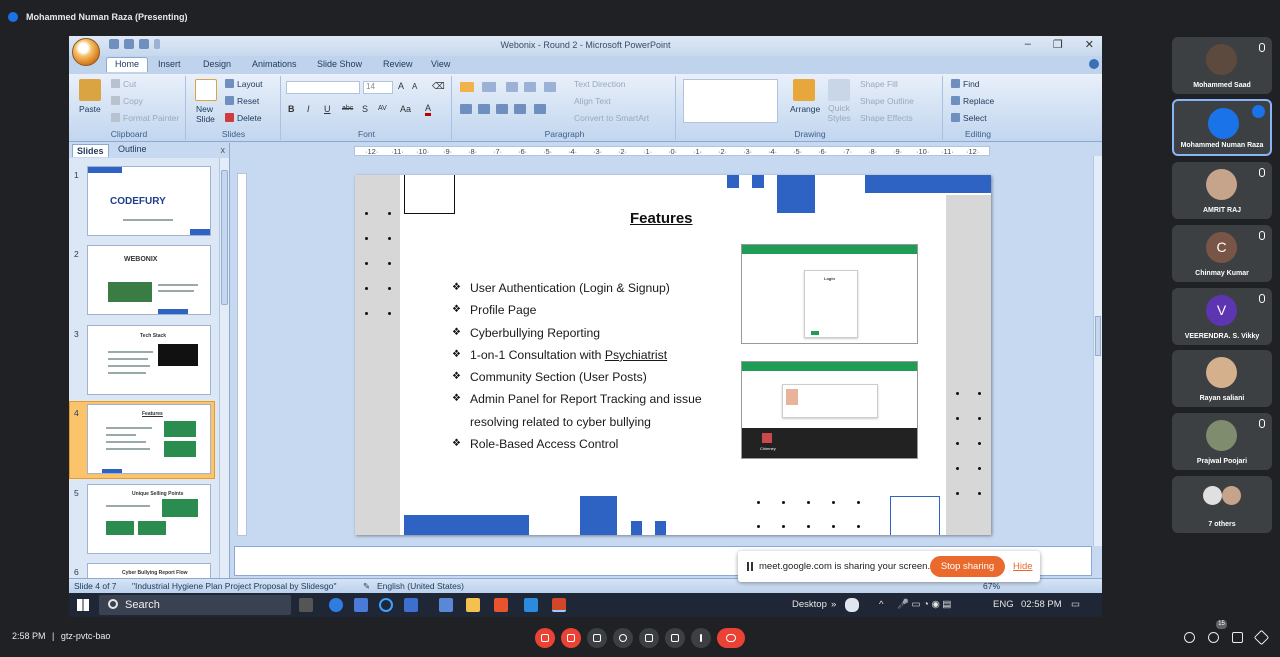 The height and width of the screenshot is (657, 1280). I want to click on new-slide-button: New Slide, so click(211, 114).